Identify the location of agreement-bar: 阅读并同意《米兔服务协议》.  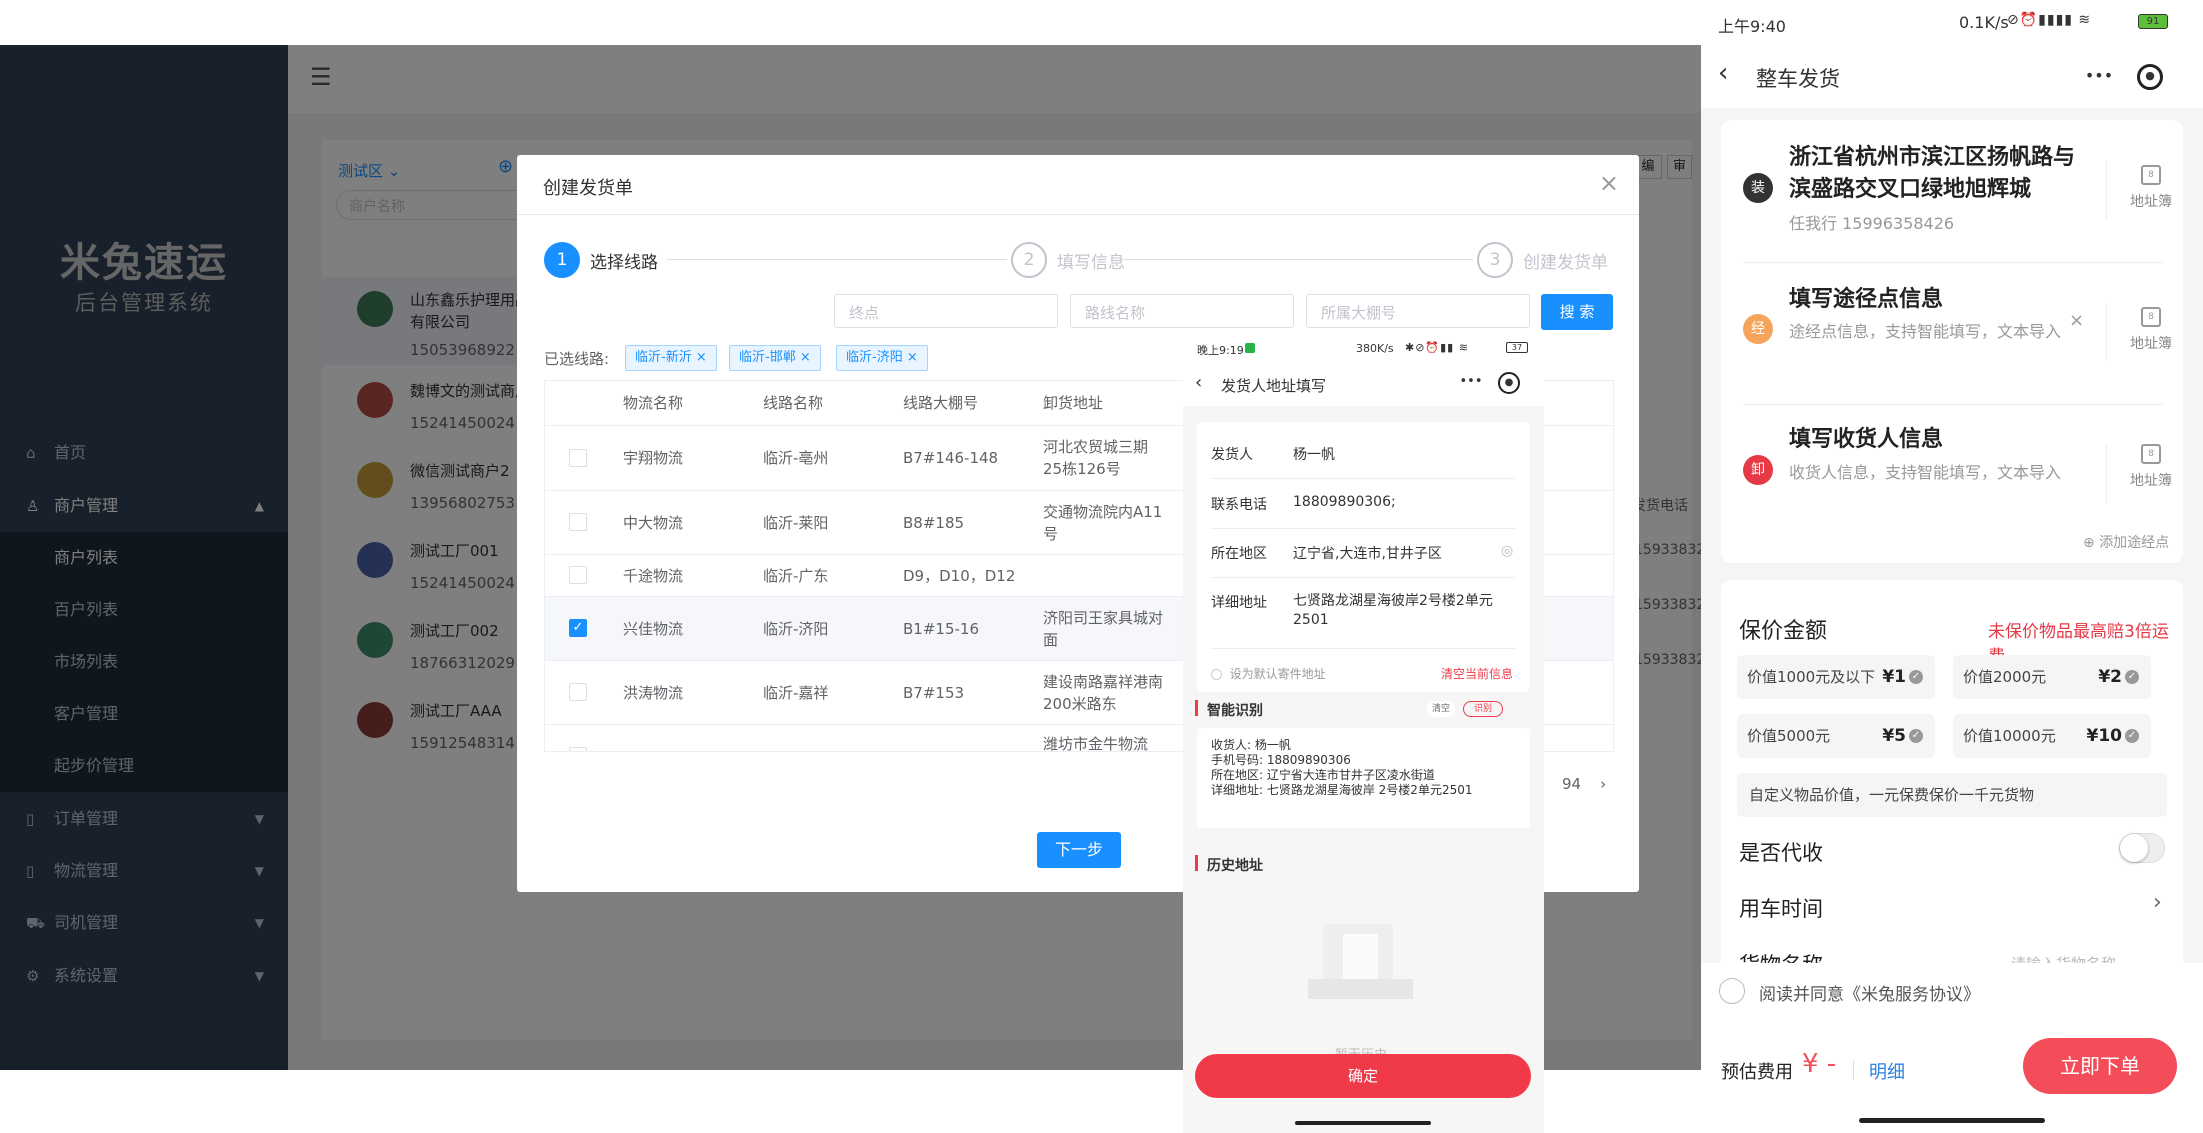
(1952, 996).